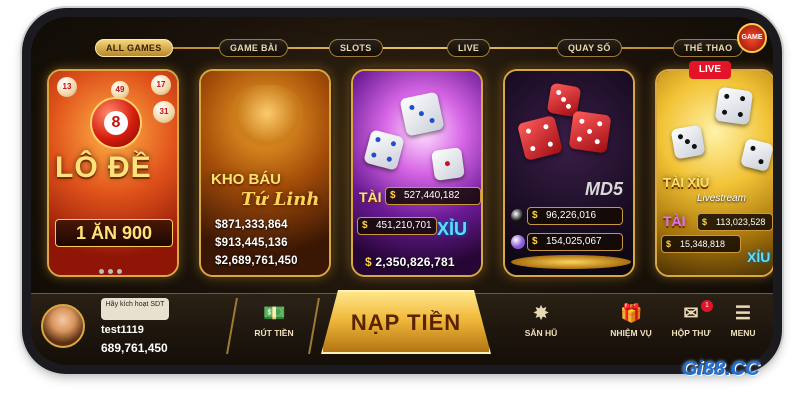 This screenshot has width=800, height=394. Describe the element at coordinates (280, 199) in the screenshot. I see `tu-linh-title: Tứ Linh` at that location.